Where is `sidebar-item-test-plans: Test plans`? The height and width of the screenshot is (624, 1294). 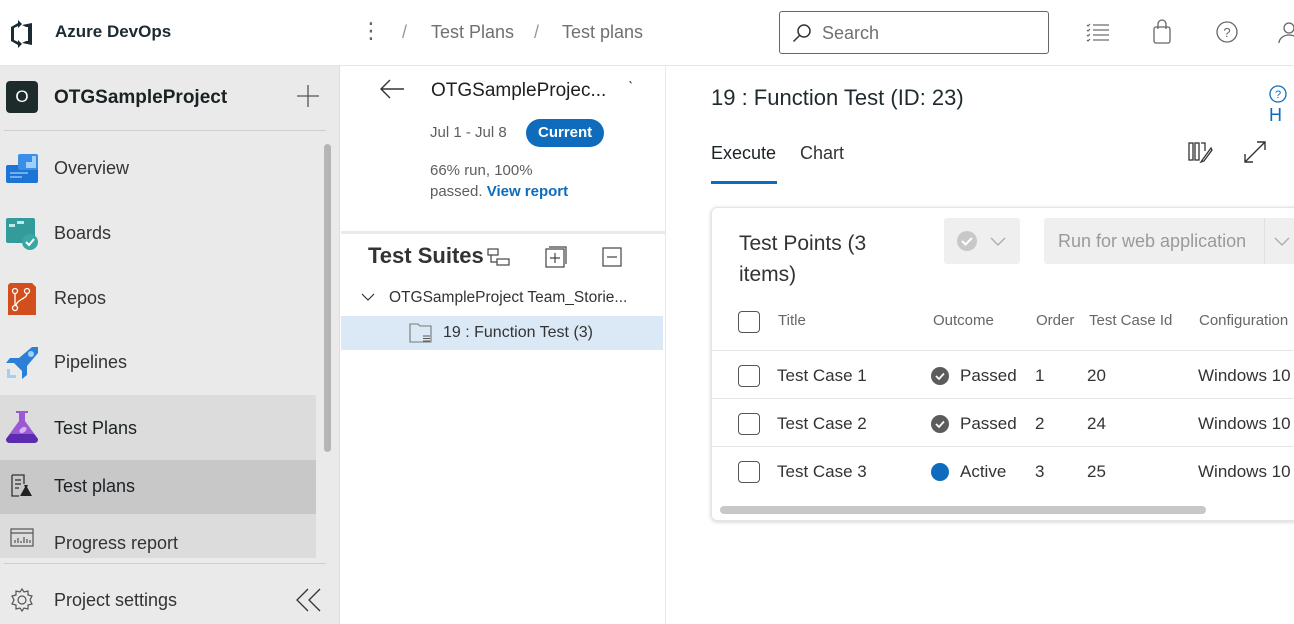
sidebar-item-test-plans: Test plans is located at coordinates (158, 487).